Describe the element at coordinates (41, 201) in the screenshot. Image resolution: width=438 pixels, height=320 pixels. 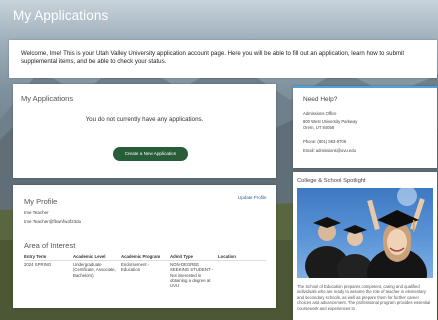
I see `profile-heading: My Profile` at that location.